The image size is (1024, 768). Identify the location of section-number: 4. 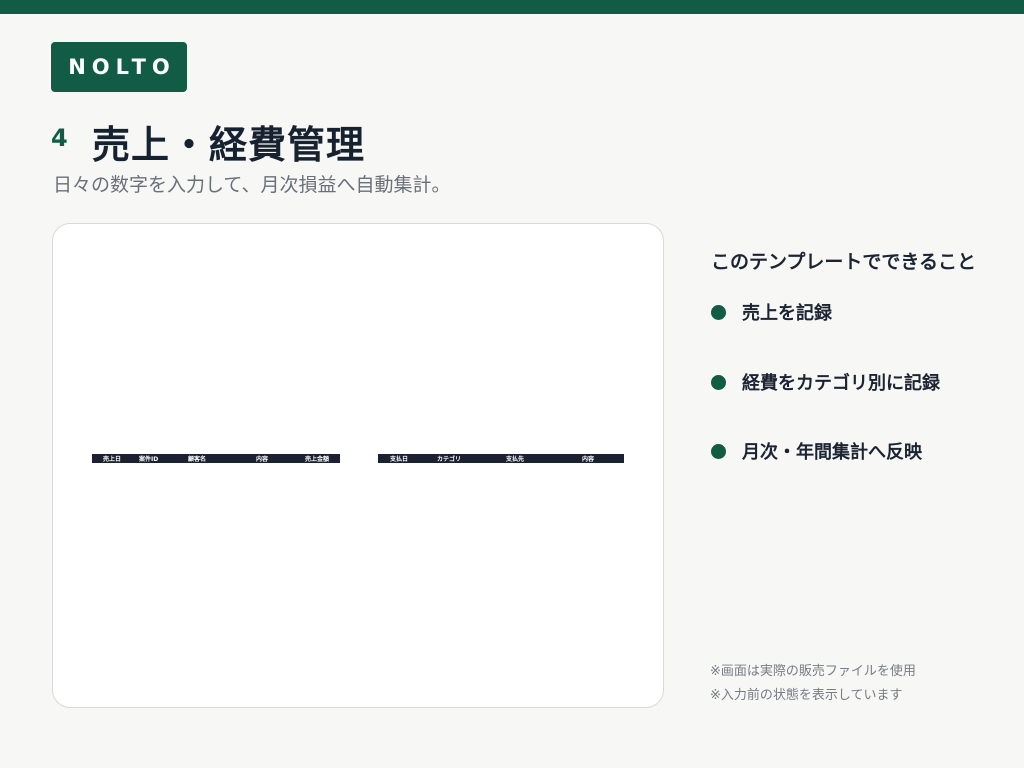
(59, 138).